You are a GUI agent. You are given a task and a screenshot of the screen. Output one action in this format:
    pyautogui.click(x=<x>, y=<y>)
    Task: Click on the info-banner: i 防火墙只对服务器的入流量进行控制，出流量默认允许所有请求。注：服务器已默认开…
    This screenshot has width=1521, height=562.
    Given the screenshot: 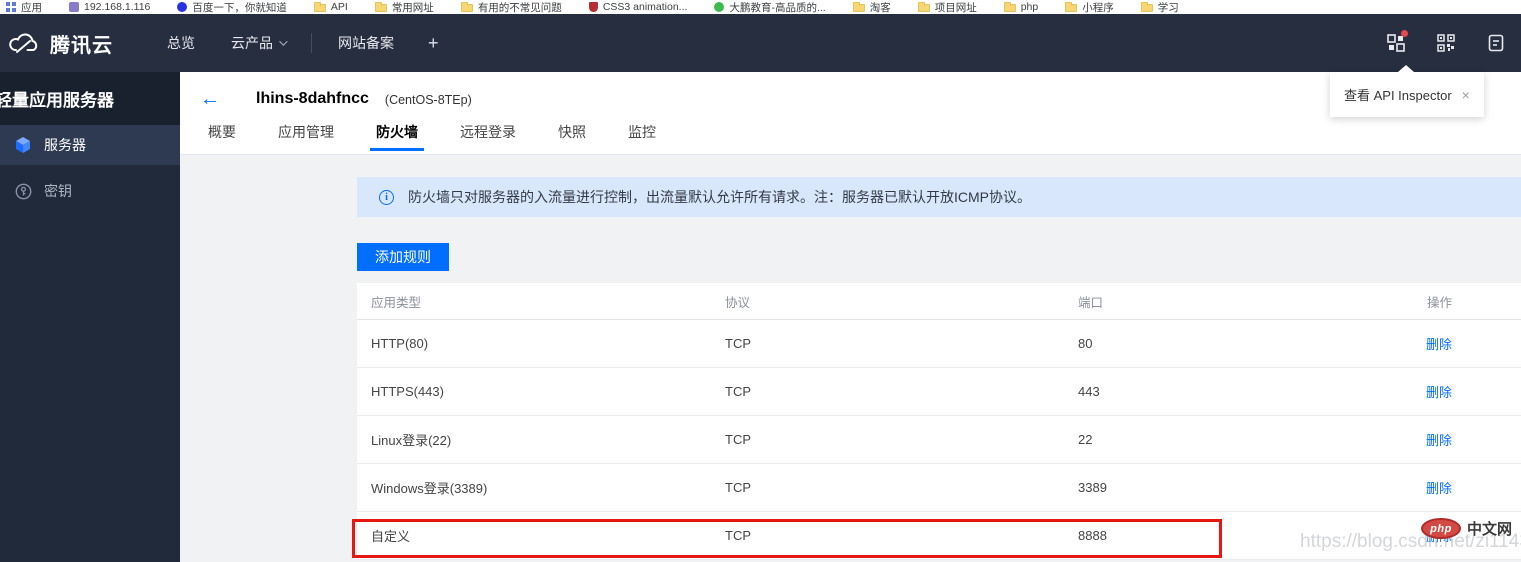 What is the action you would take?
    pyautogui.click(x=939, y=197)
    